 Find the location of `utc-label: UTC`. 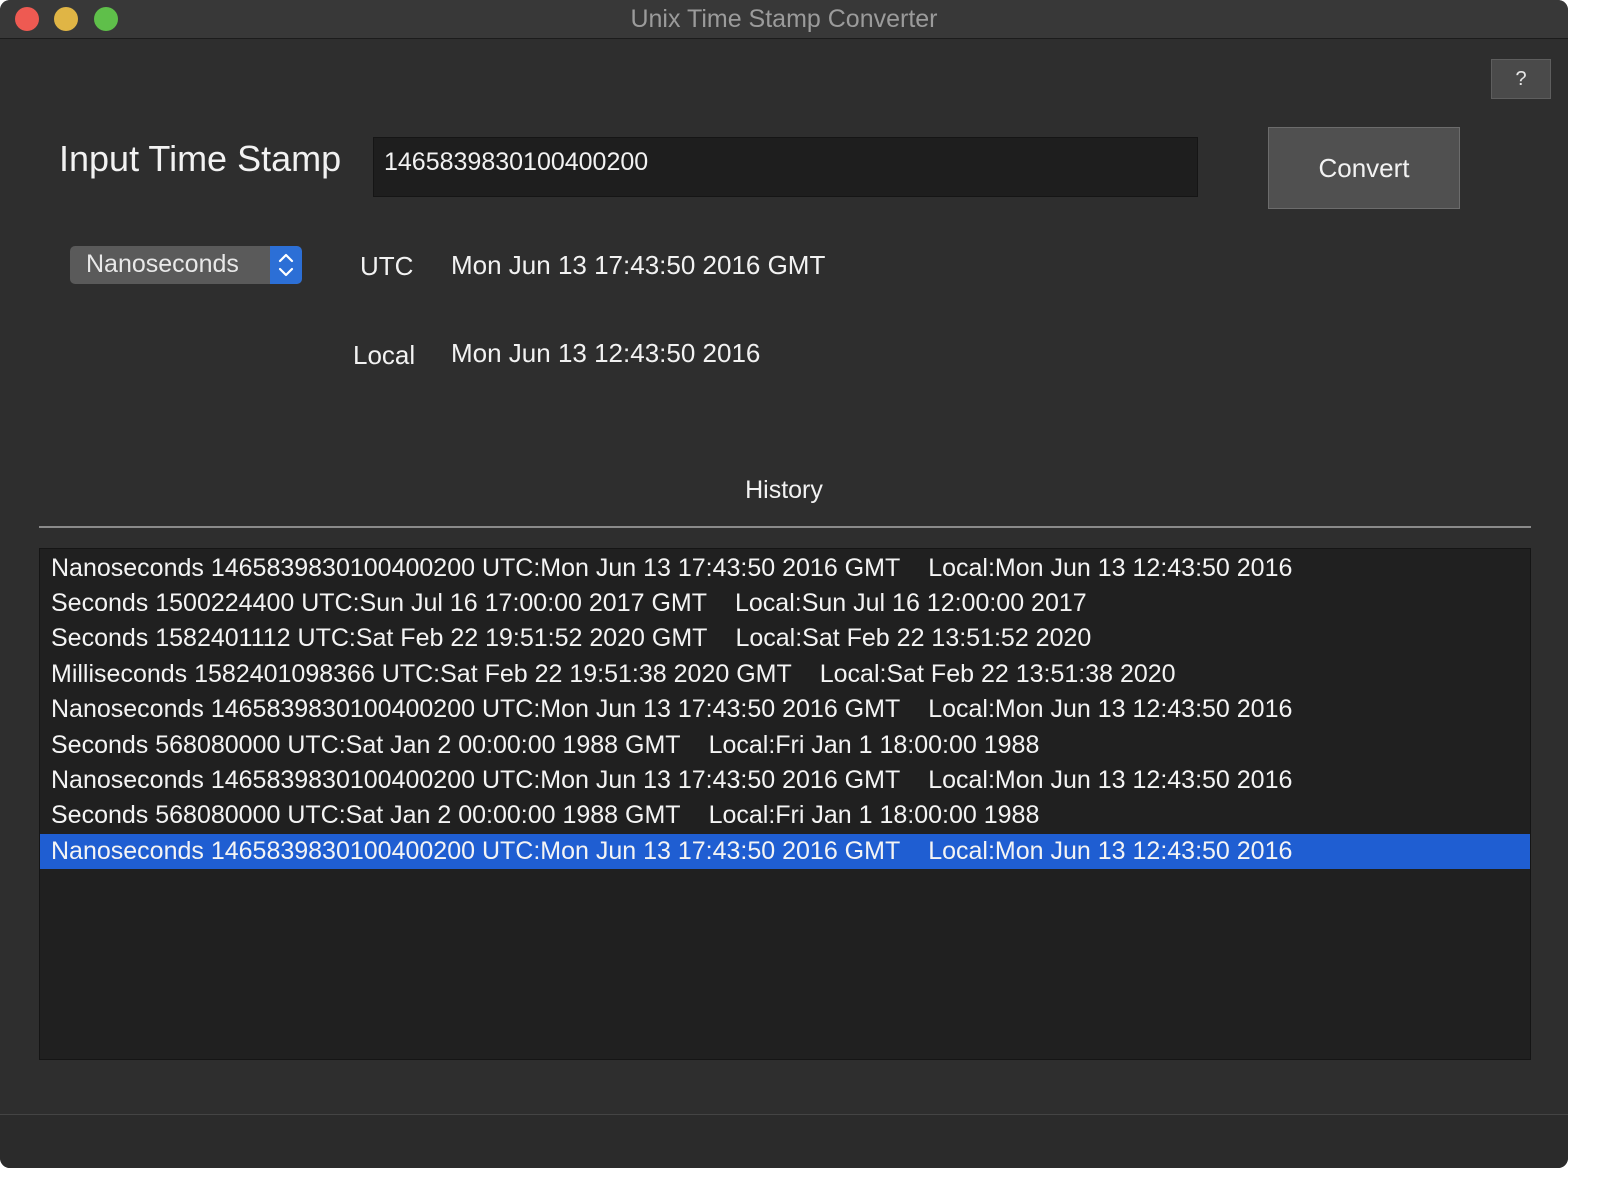

utc-label: UTC is located at coordinates (387, 266).